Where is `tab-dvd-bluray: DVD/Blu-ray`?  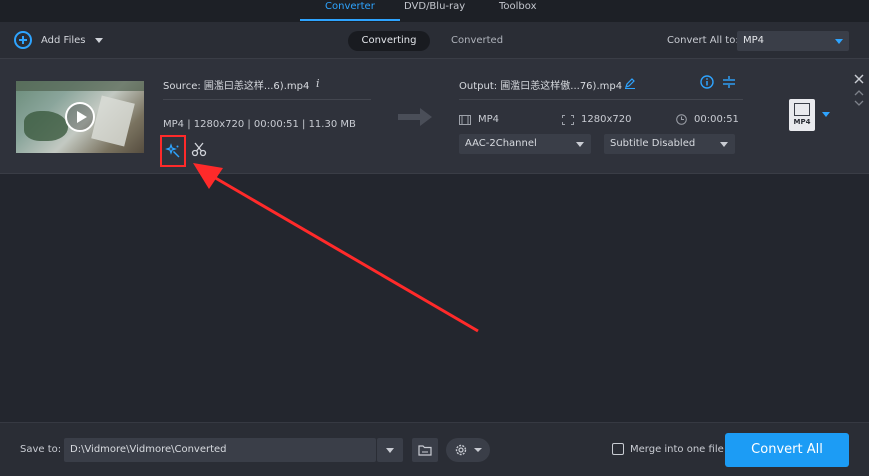 tab-dvd-bluray: DVD/Blu-ray is located at coordinates (434, 11).